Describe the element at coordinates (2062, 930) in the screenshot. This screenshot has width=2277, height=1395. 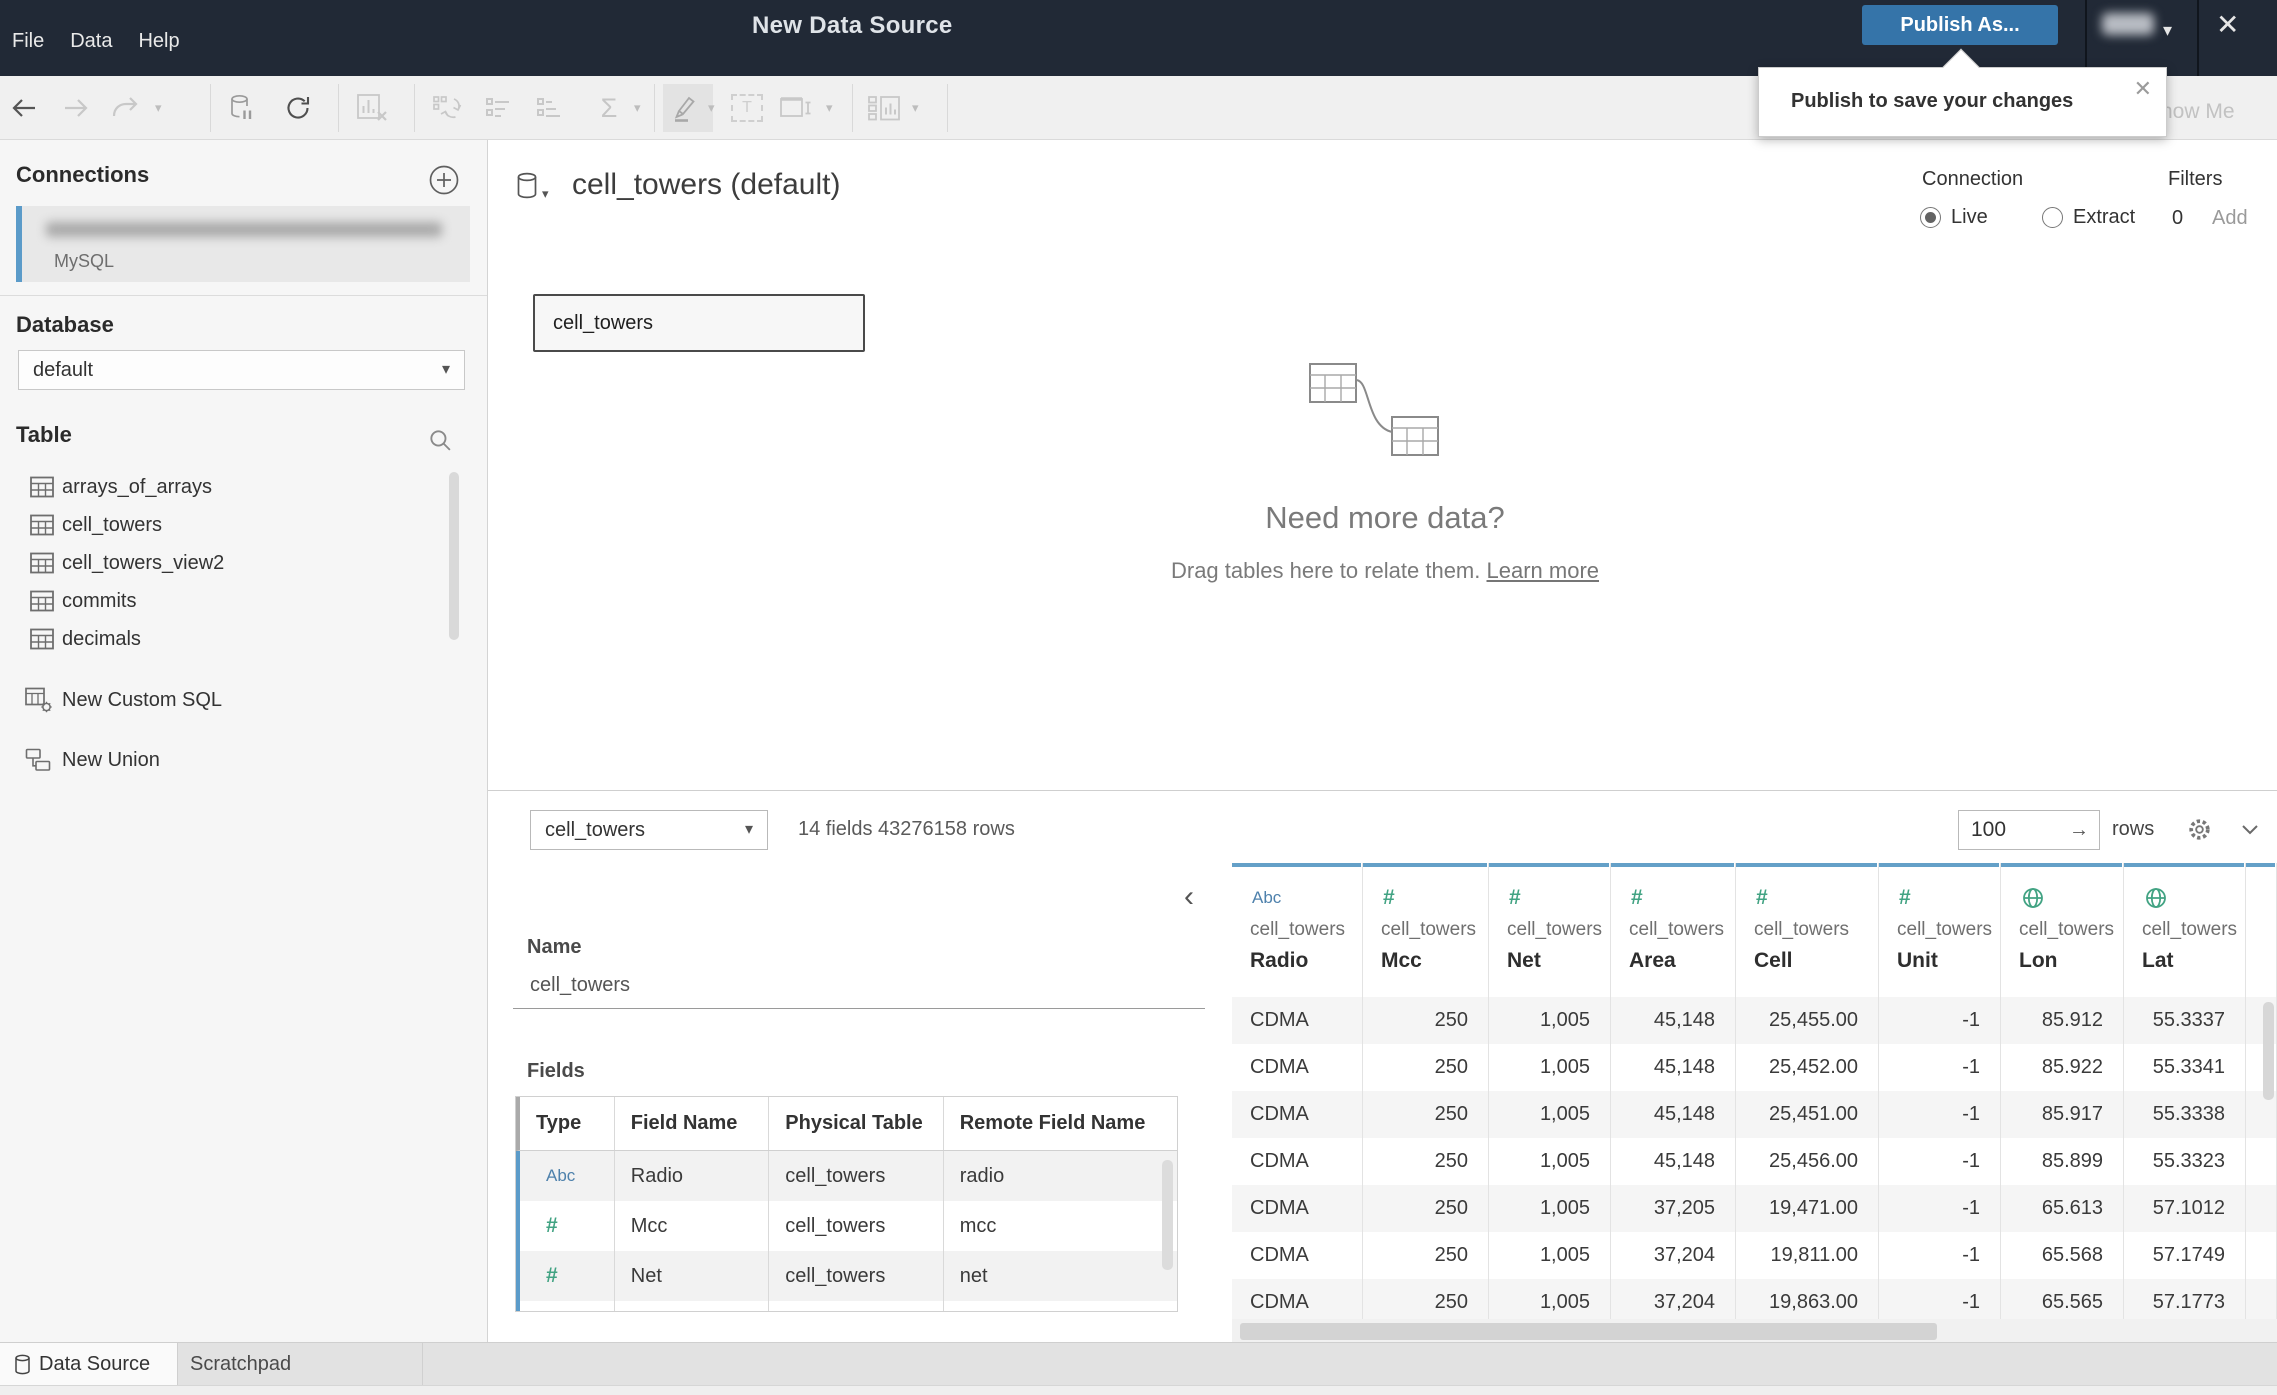
I see `grid-column-header-lon: cell_towers Lon` at that location.